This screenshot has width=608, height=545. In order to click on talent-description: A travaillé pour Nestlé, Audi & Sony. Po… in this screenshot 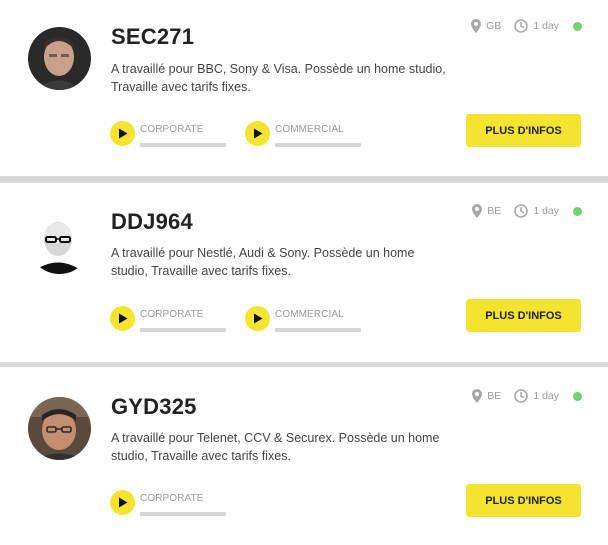, I will do `click(263, 262)`.